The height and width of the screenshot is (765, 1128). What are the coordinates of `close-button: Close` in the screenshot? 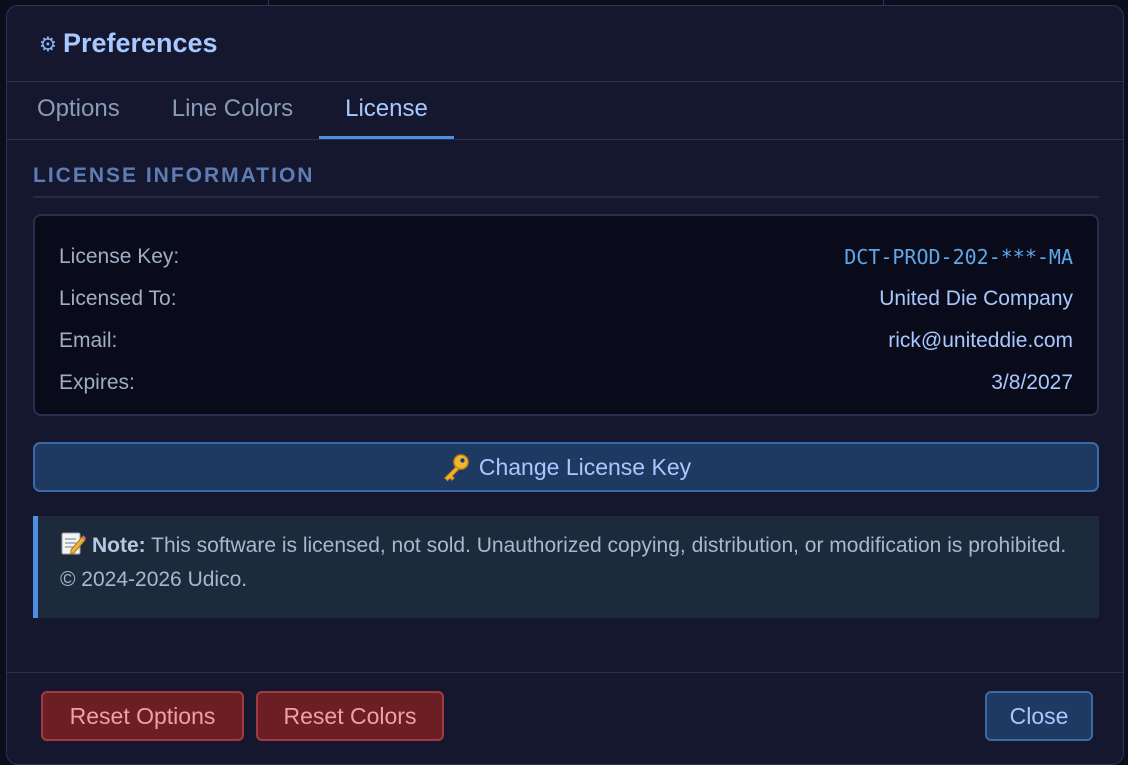 It's located at (1039, 716).